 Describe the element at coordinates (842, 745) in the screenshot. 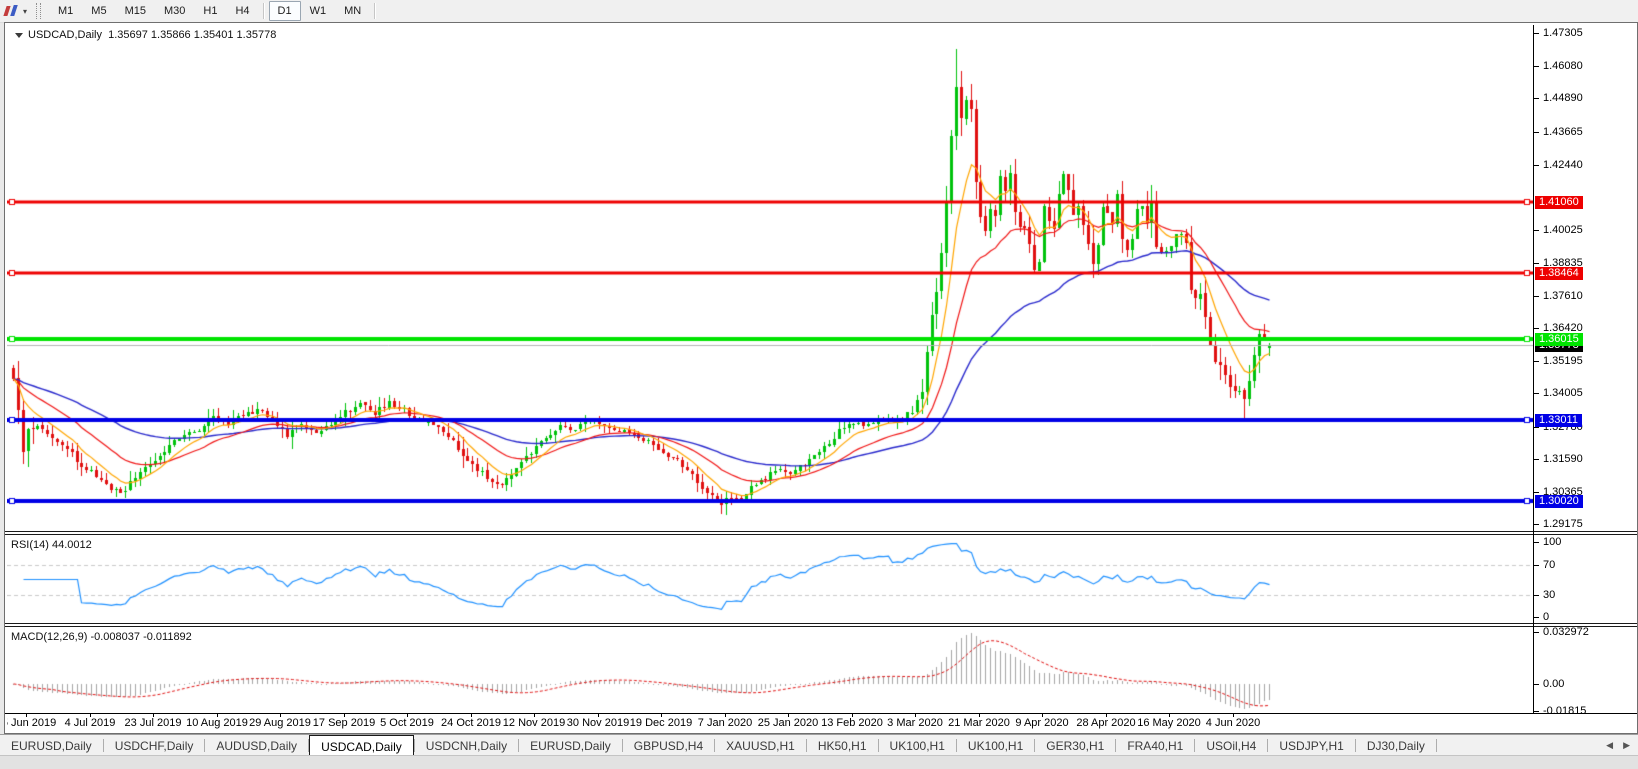

I see `symbol-tab-hk50-h1: HK50,H1` at that location.